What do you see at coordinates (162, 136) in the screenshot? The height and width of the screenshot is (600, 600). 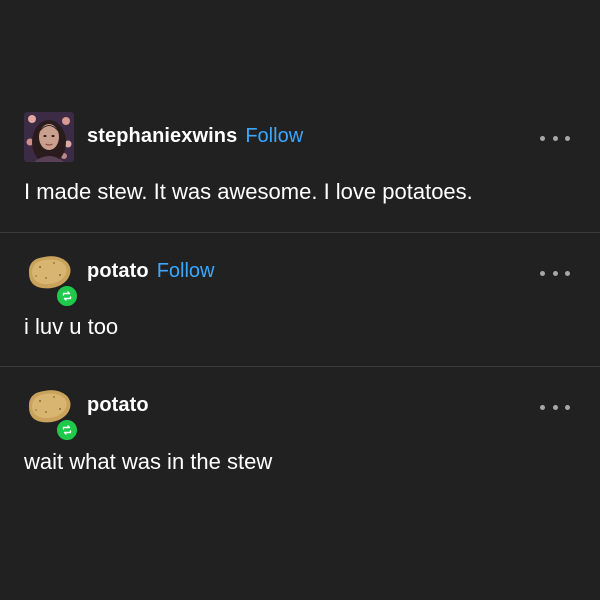 I see `username-link: stephaniexwins` at bounding box center [162, 136].